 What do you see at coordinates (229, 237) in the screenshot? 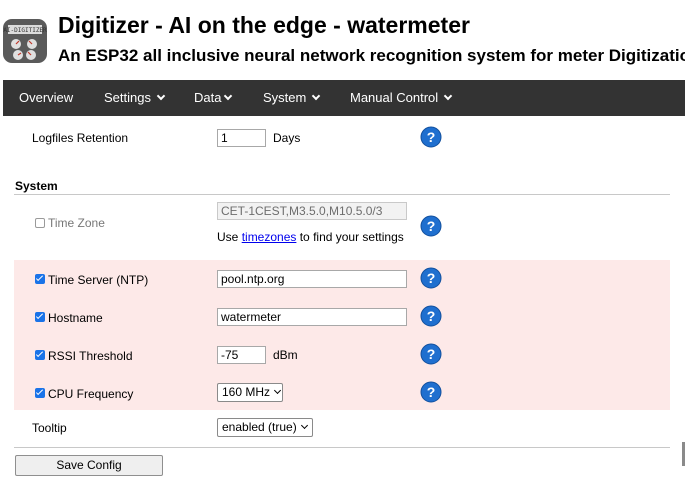
I see `timezone-hint-prefix: Use` at bounding box center [229, 237].